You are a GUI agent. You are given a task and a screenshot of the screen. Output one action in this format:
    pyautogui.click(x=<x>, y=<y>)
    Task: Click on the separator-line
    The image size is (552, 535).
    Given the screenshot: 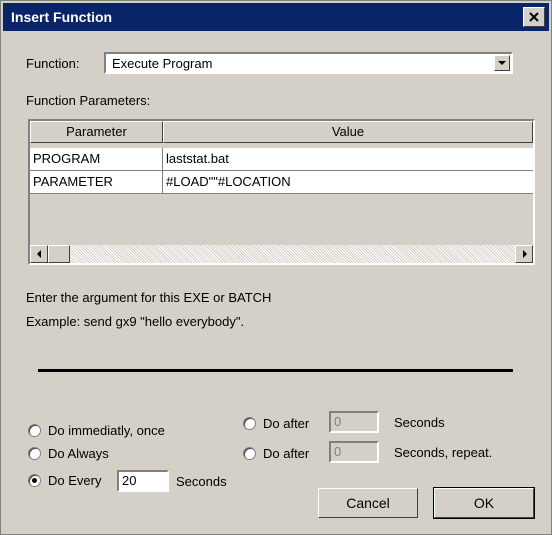 What is the action you would take?
    pyautogui.click(x=275, y=370)
    